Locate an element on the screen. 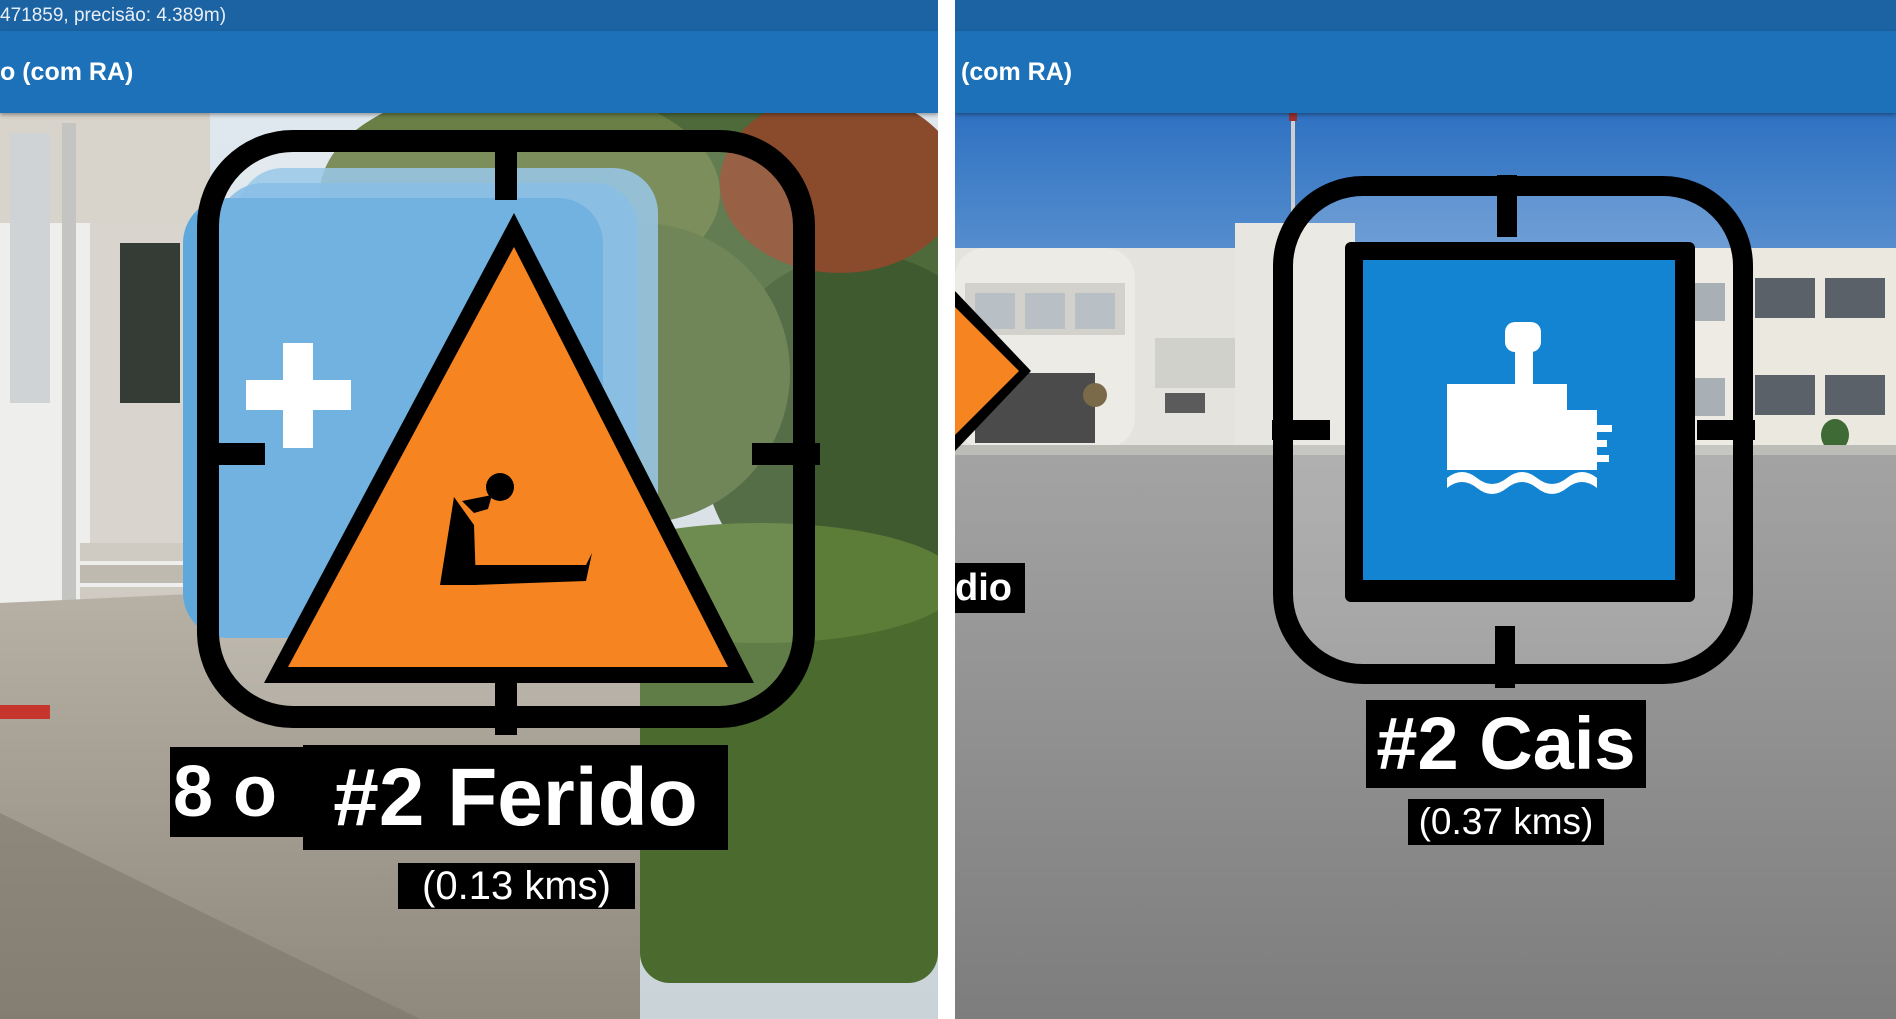 The image size is (1896, 1019). app-bar: o (com RA) is located at coordinates (469, 72).